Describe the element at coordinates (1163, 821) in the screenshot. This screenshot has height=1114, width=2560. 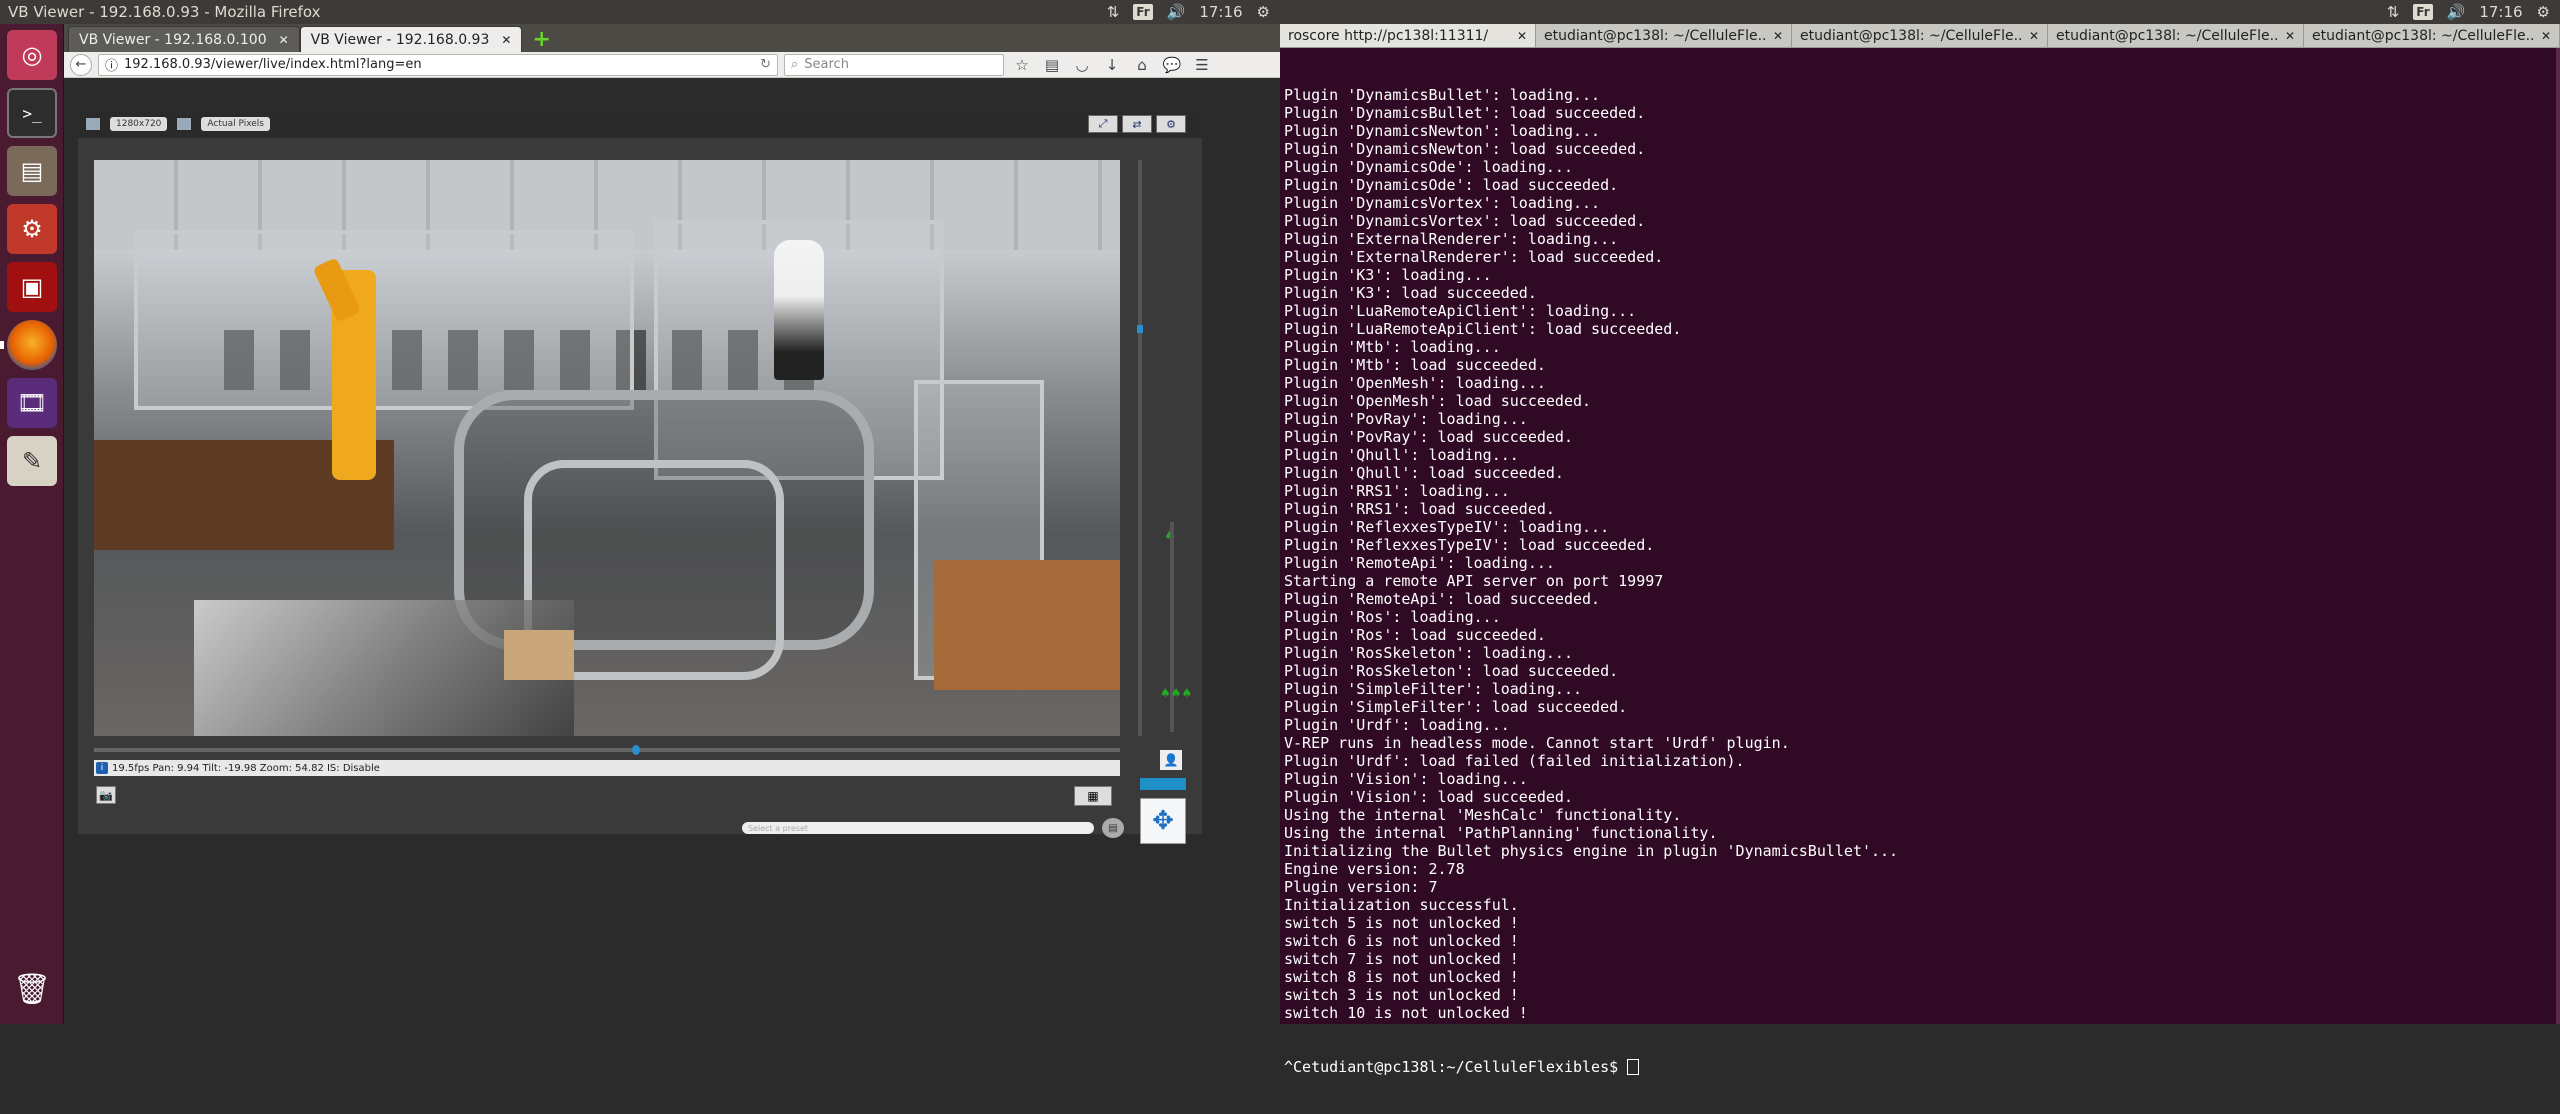
I see `ptz-control-button: ✥` at that location.